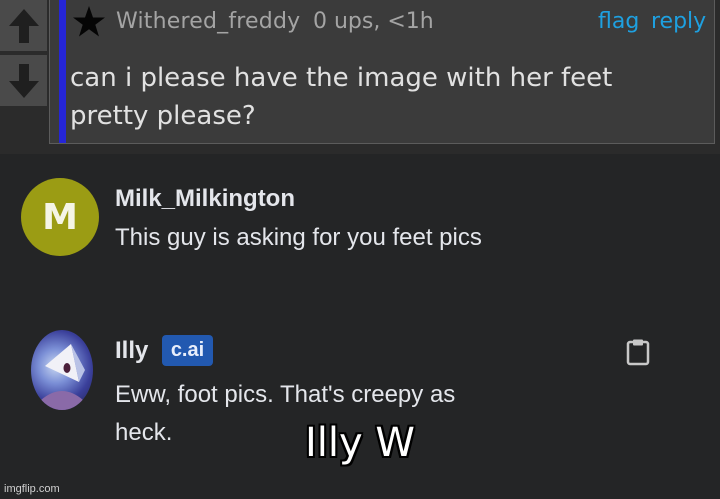  I want to click on message-author-name: Milk_Milkington, so click(205, 198).